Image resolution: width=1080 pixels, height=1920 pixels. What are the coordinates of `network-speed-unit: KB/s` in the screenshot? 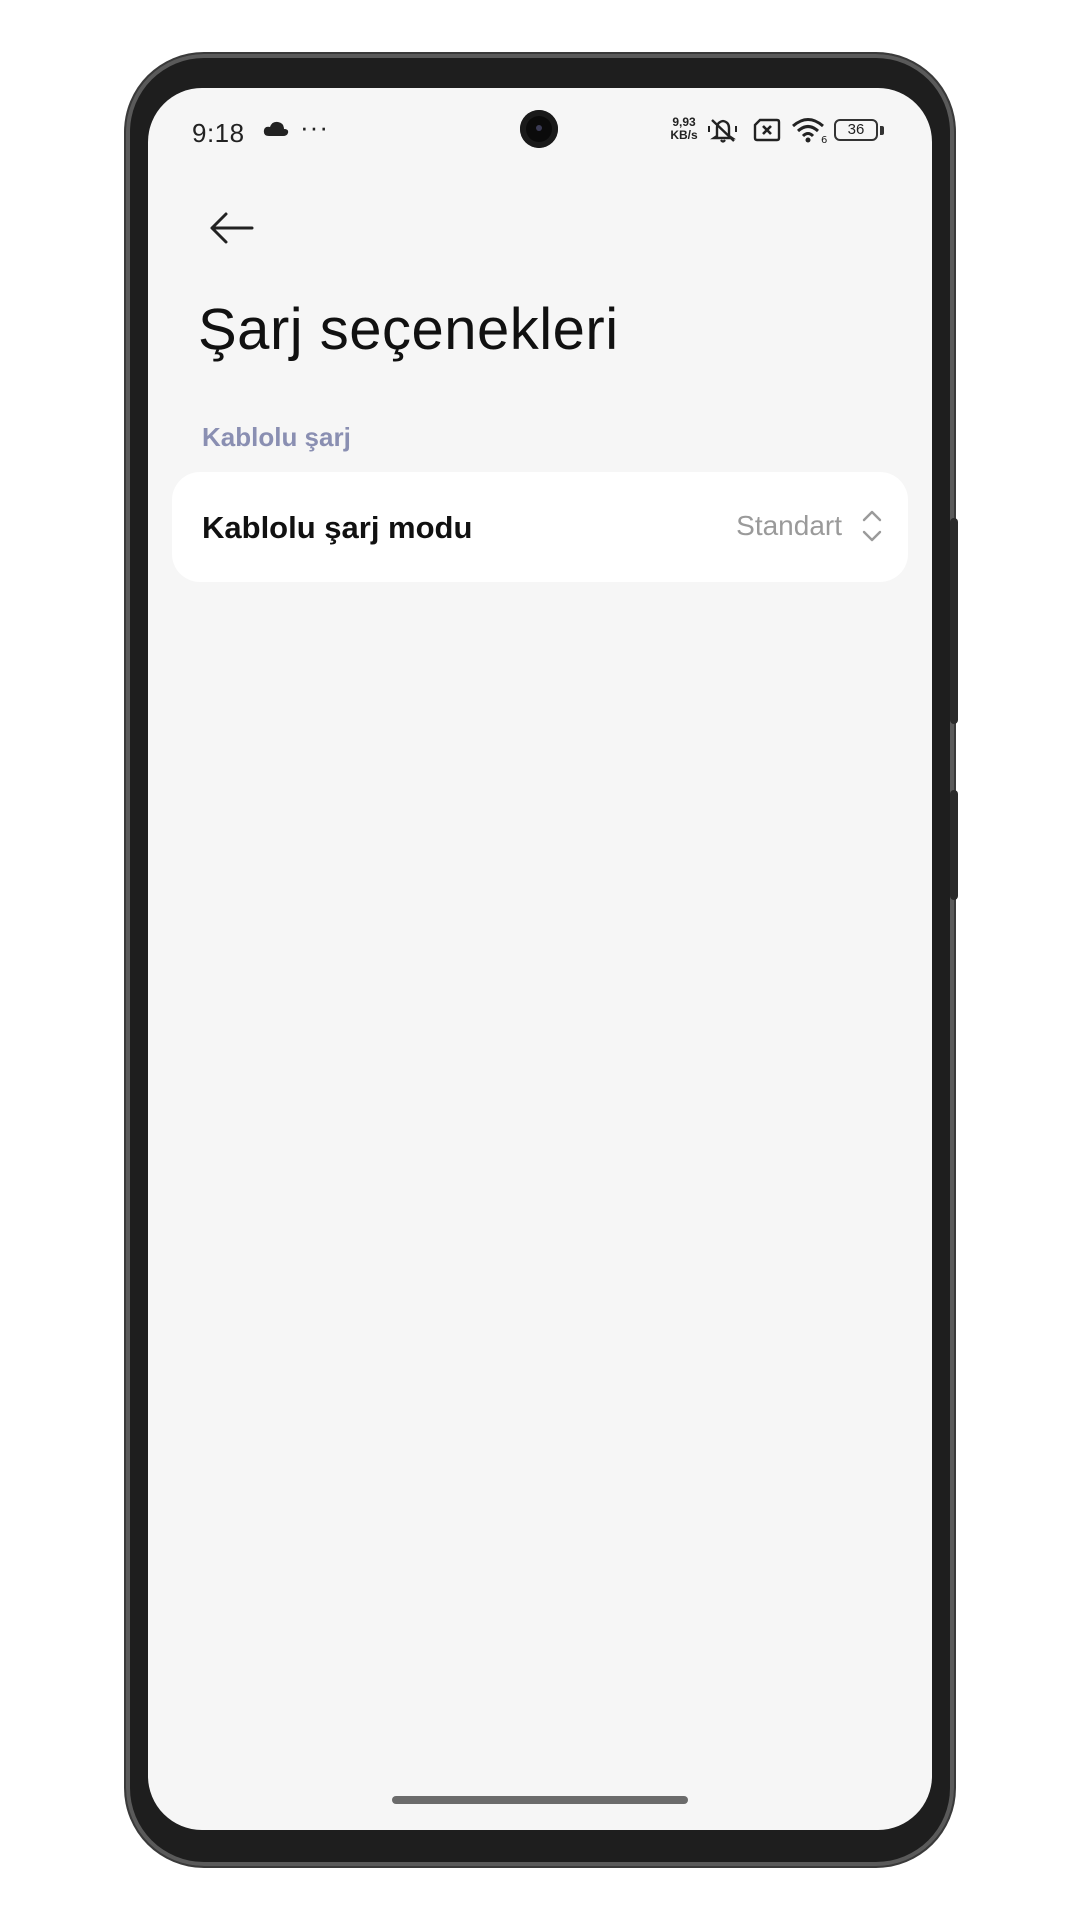 It's located at (684, 135).